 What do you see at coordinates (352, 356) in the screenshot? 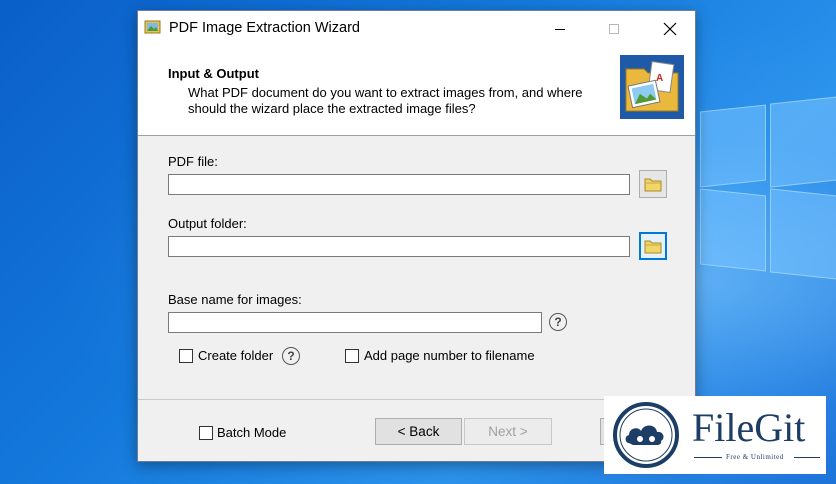
I see `add-page-number-checkbox` at bounding box center [352, 356].